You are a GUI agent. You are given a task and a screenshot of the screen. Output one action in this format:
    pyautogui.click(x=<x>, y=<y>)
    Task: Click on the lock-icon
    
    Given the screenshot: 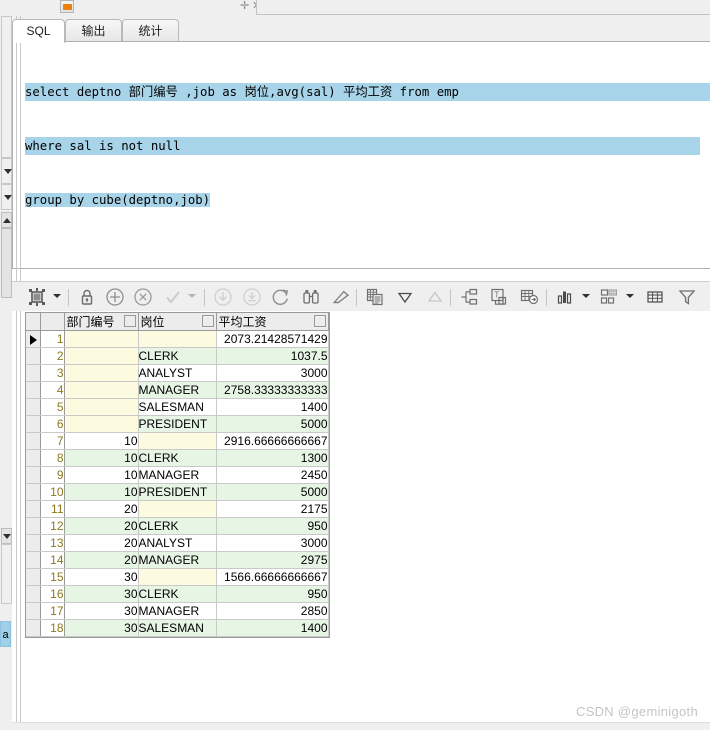 What is the action you would take?
    pyautogui.click(x=87, y=297)
    